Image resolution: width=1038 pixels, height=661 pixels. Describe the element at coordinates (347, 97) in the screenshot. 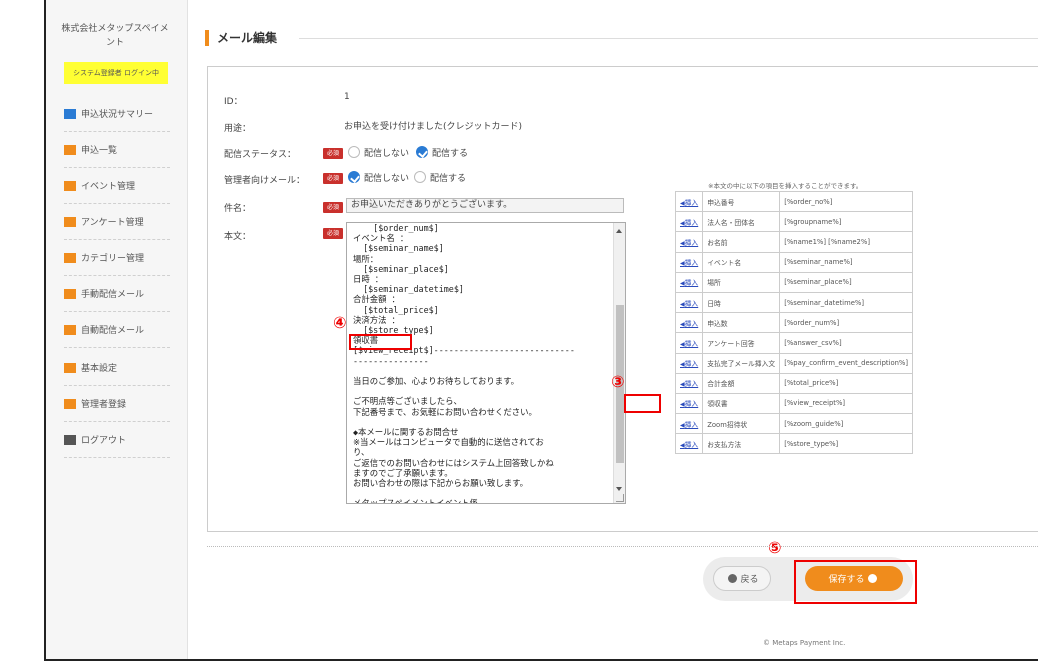

I see `id-value: 1` at that location.